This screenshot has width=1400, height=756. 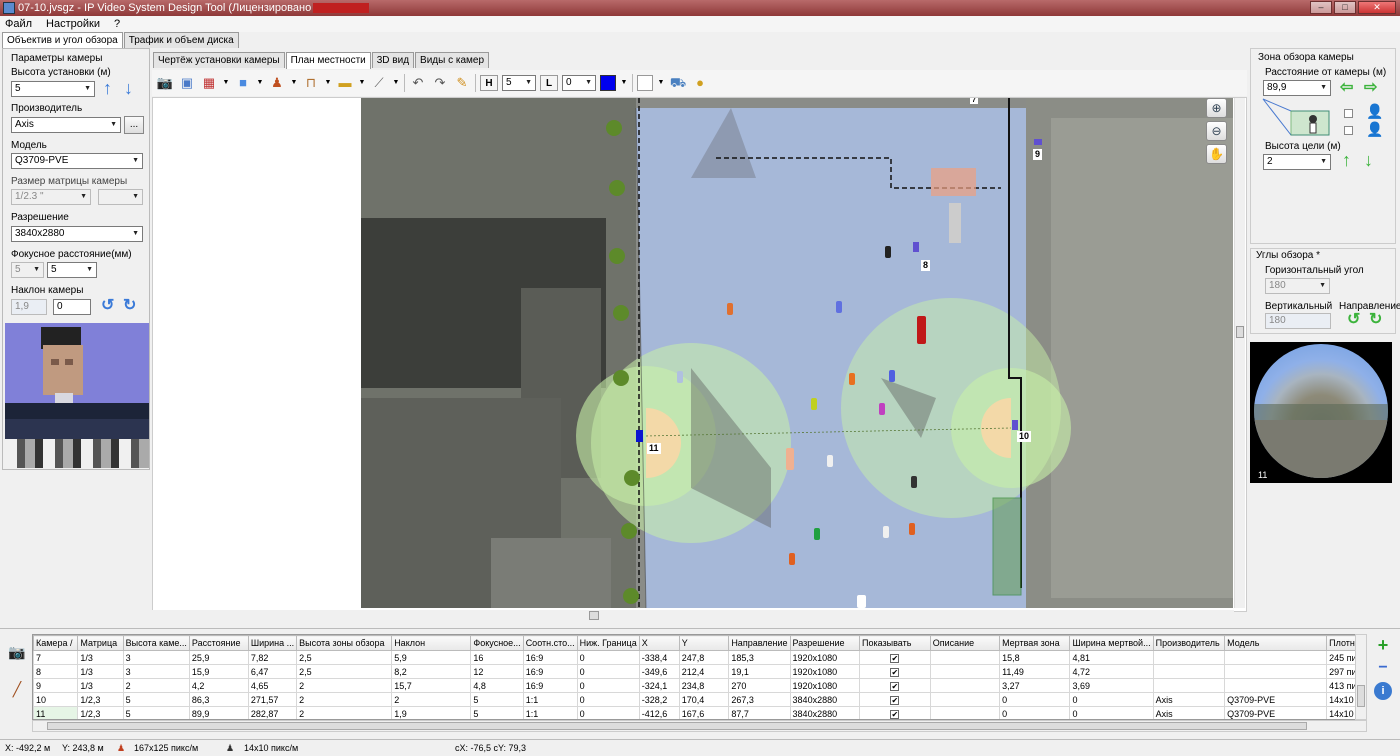 What do you see at coordinates (550, 712) in the screenshot?
I see `table-cell: 1:1` at bounding box center [550, 712].